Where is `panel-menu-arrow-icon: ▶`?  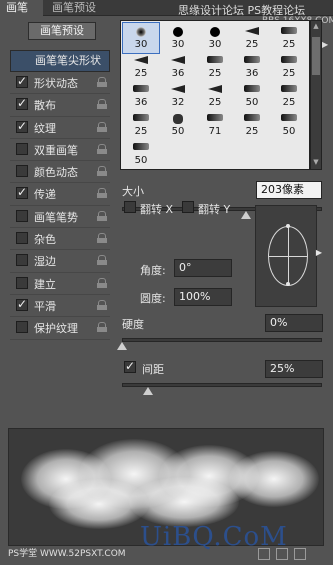
panel-menu-arrow-icon: ▶ is located at coordinates (325, 44).